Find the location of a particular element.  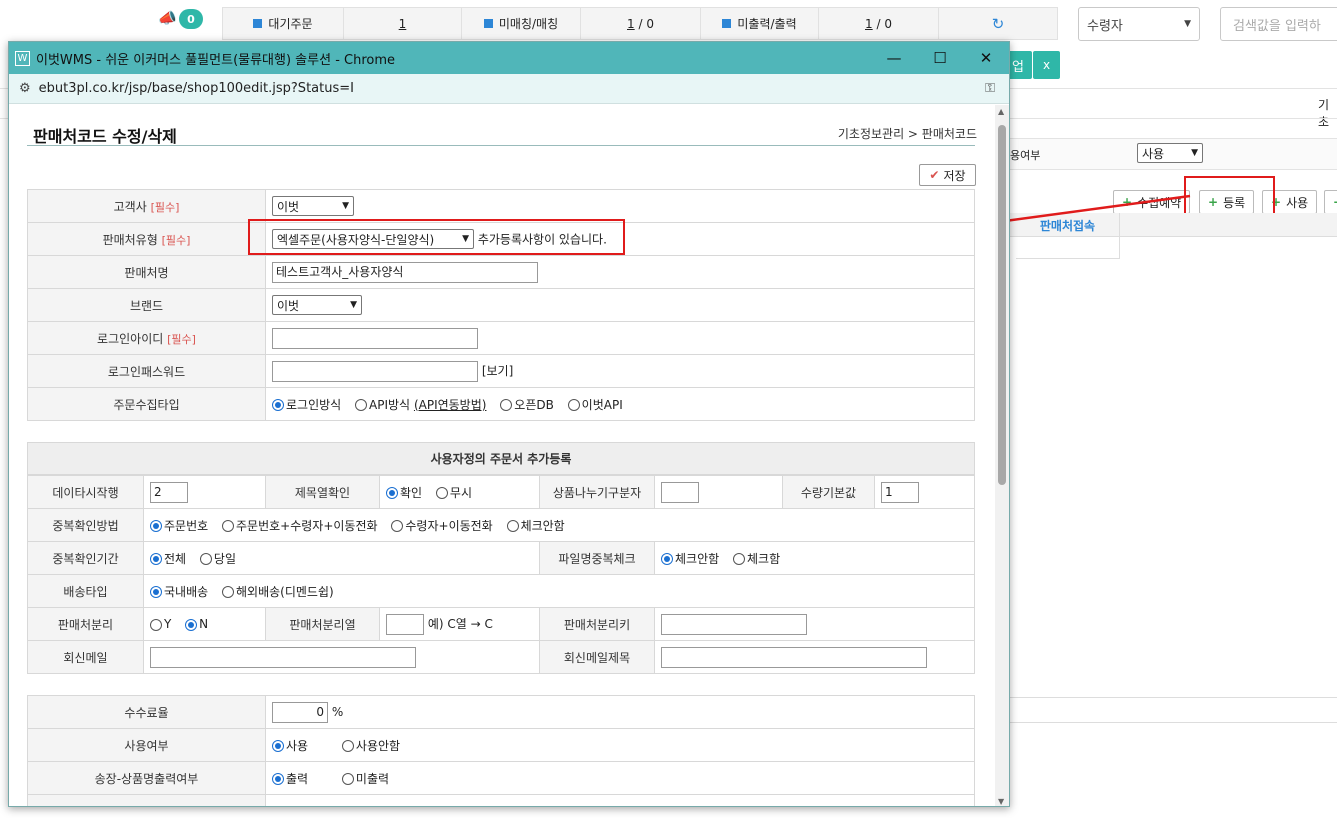

qty-default-label: 수량기본값 is located at coordinates (828, 492).